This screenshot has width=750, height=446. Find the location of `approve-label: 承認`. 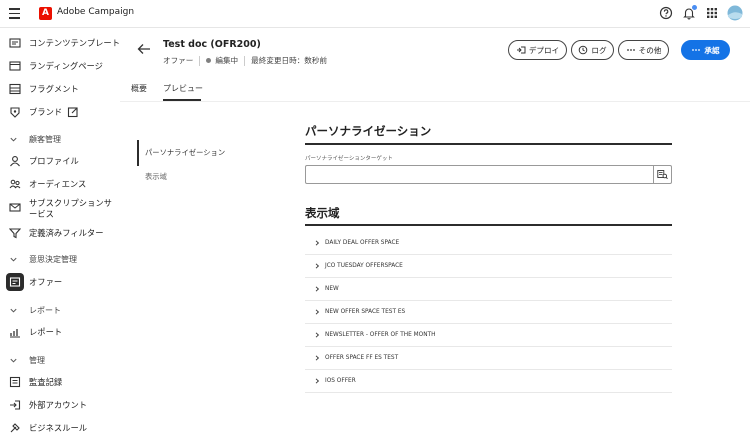

approve-label: 承認 is located at coordinates (712, 50).